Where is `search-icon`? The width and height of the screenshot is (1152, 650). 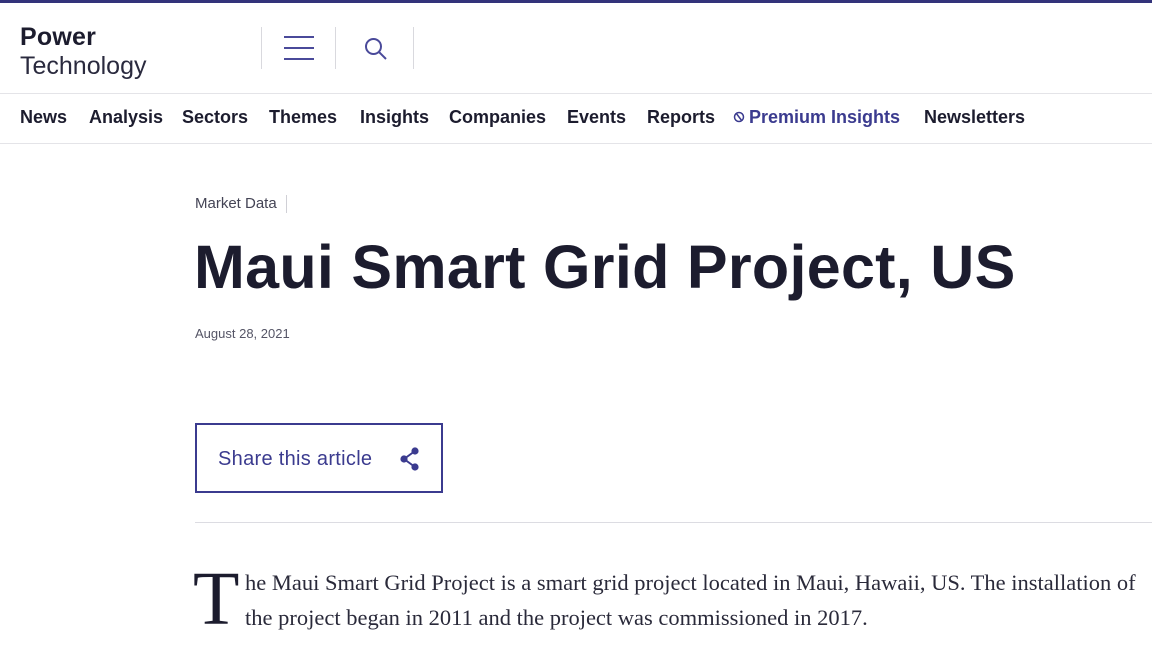
search-icon is located at coordinates (376, 49).